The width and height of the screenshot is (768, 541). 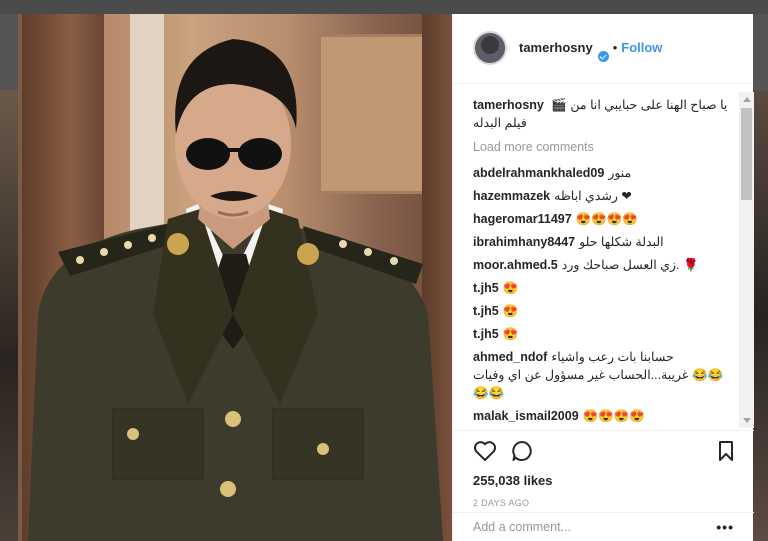 What do you see at coordinates (511, 196) in the screenshot?
I see `comment-username: hazemmazek` at bounding box center [511, 196].